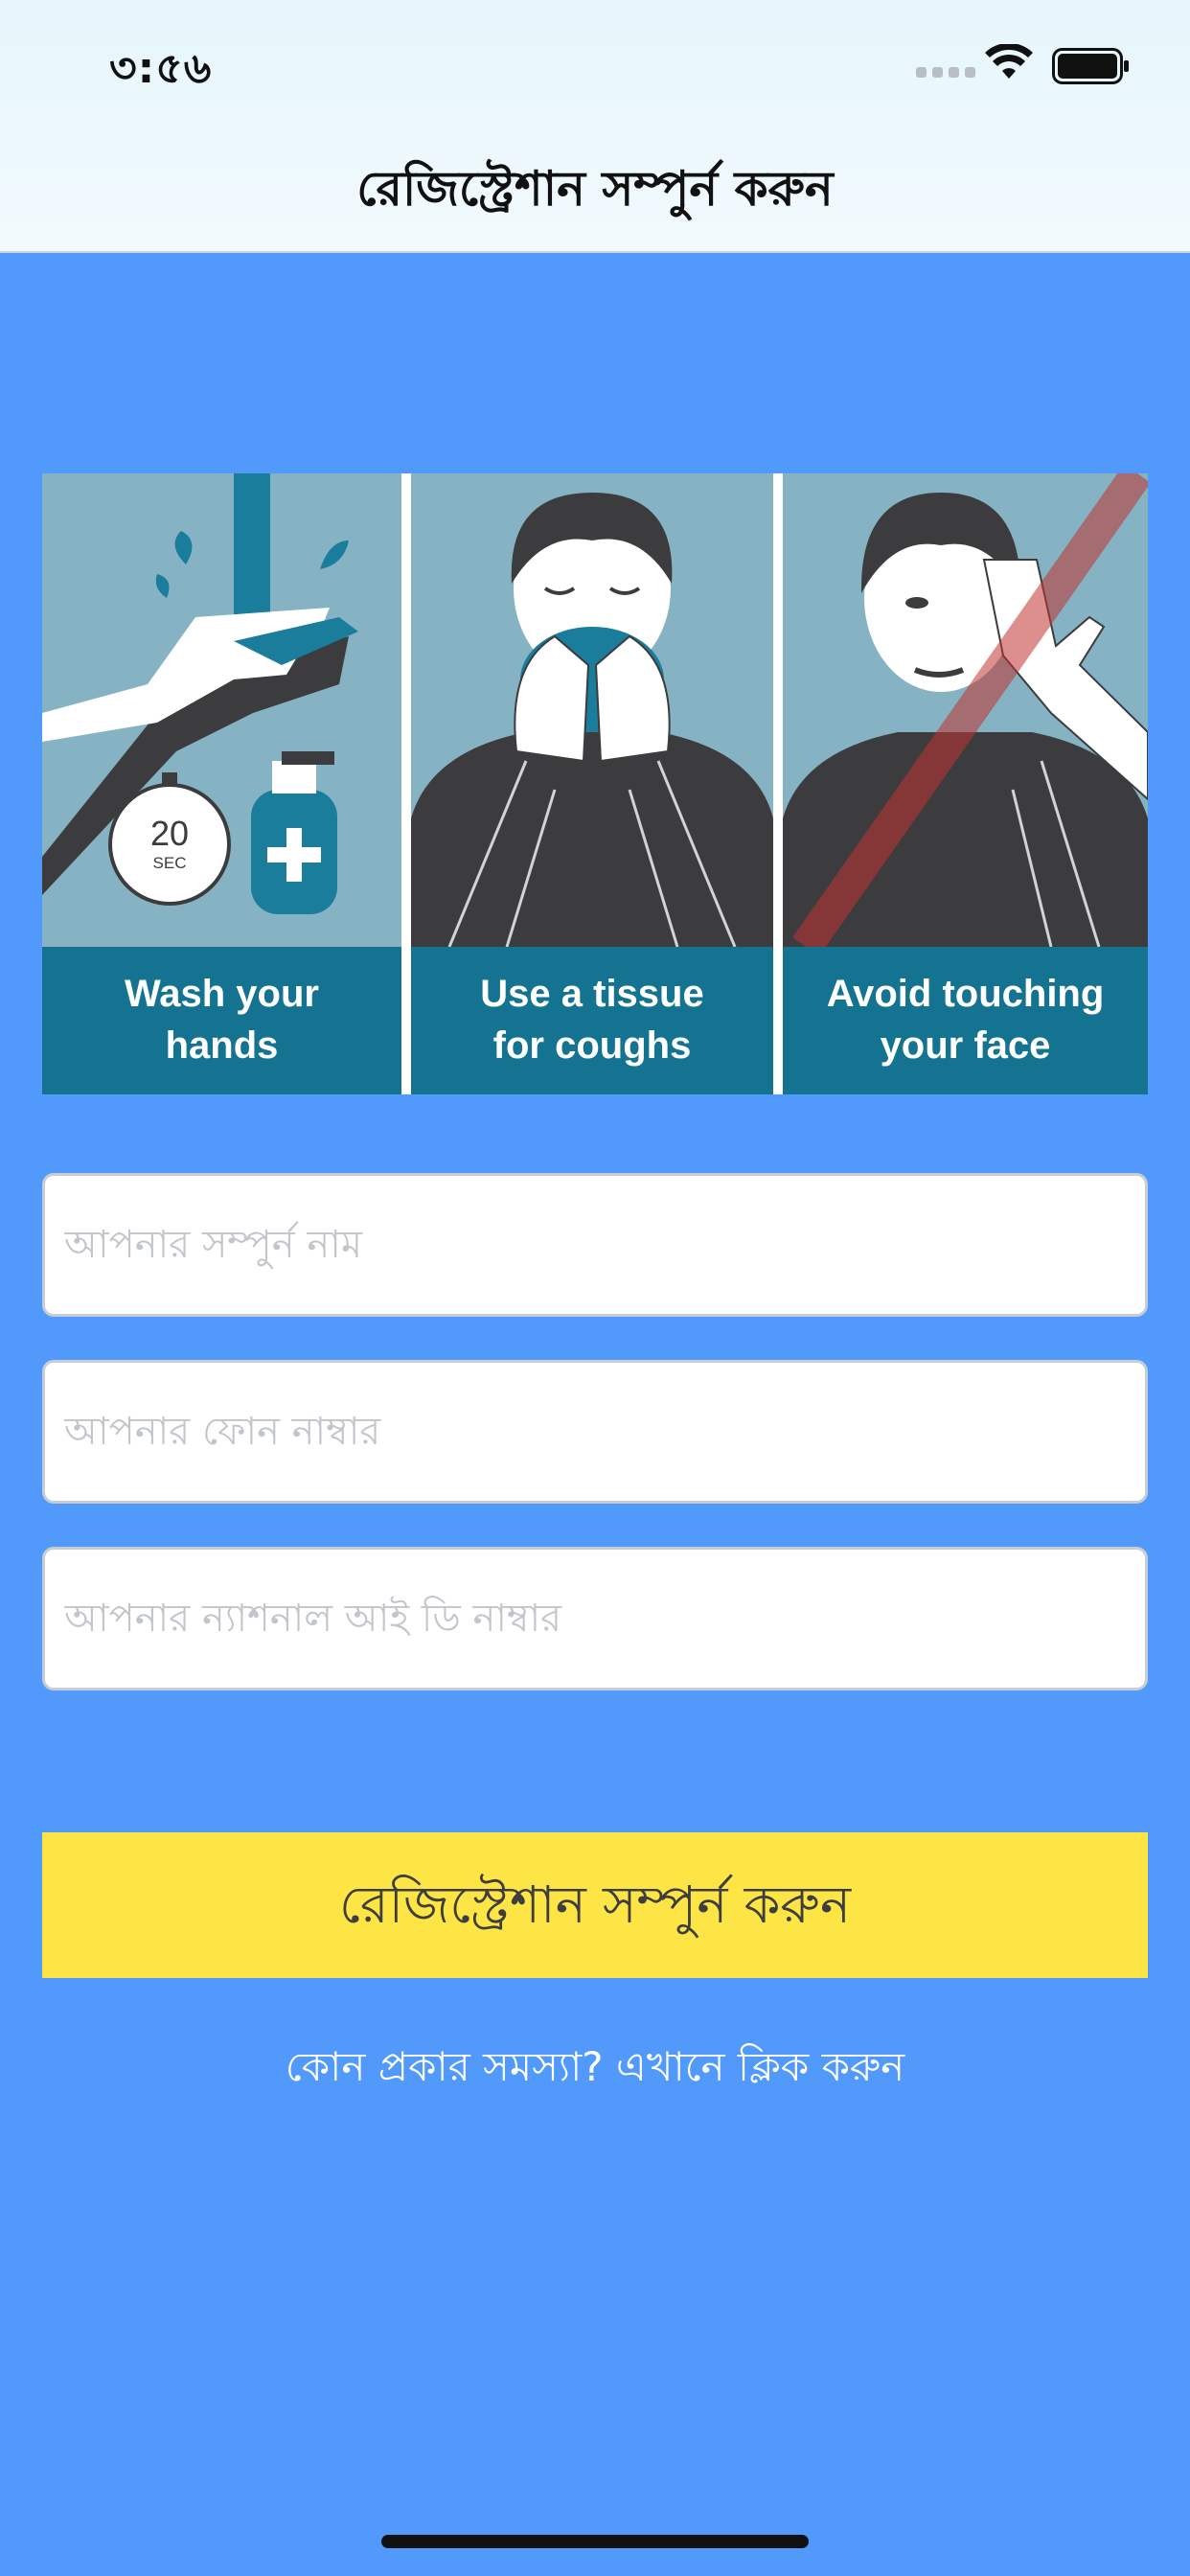 The image size is (1190, 2576). I want to click on tip-caption-line-1: Avoid touching, so click(966, 994).